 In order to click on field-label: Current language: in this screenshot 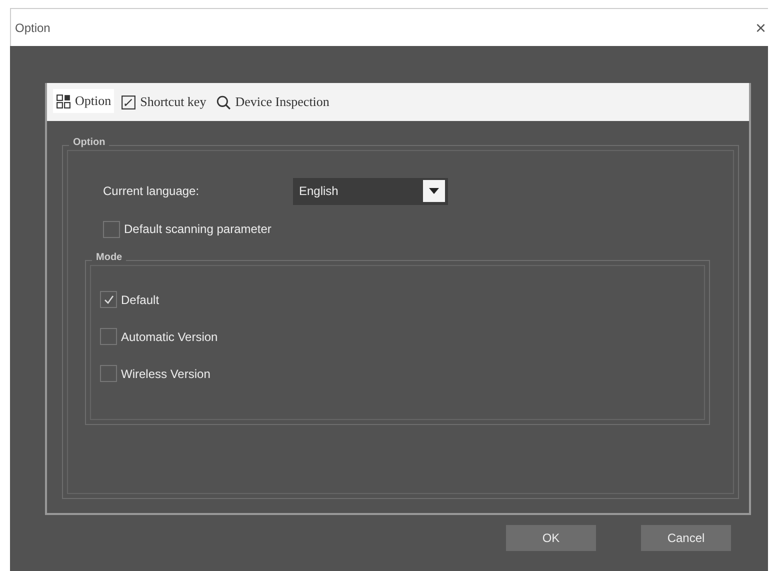, I will do `click(151, 191)`.